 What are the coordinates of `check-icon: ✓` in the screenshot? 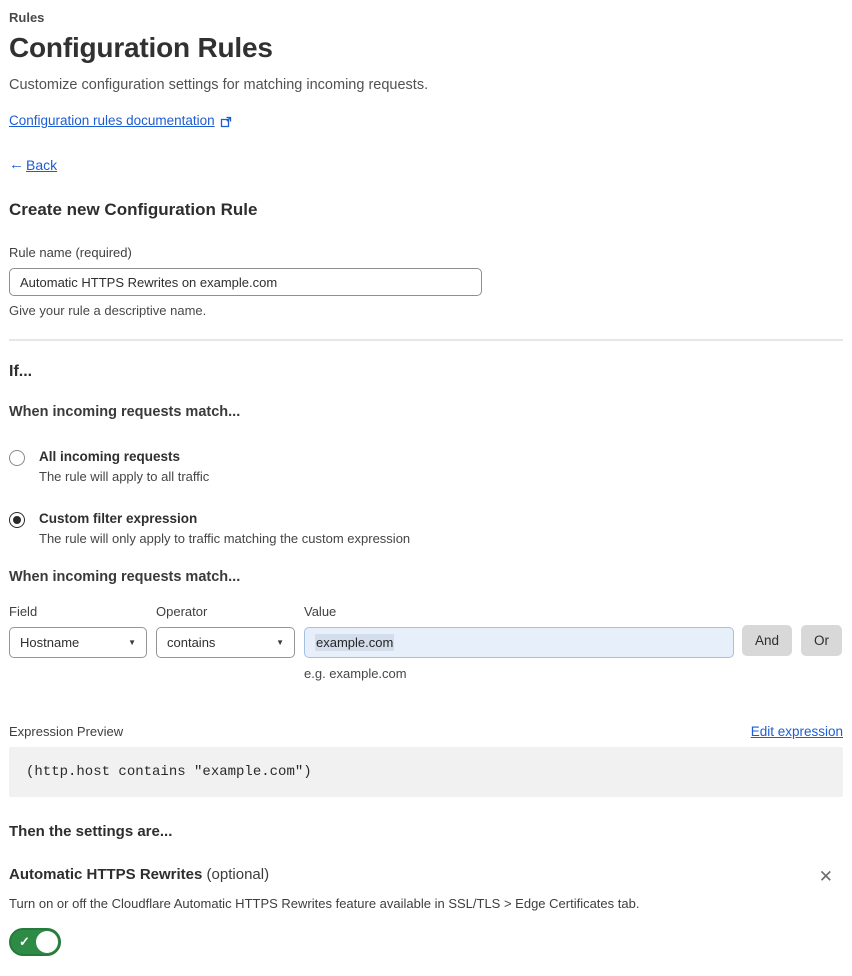 It's located at (24, 941).